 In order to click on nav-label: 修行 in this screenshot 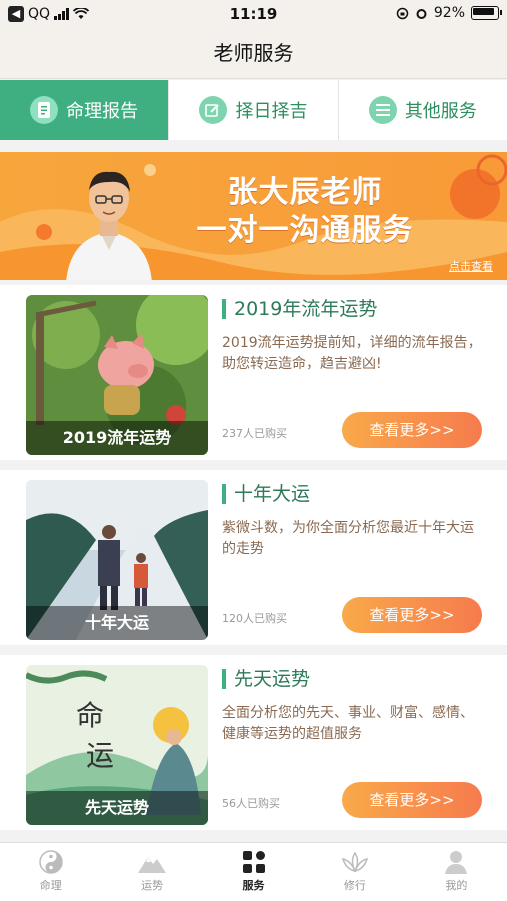, I will do `click(354, 885)`.